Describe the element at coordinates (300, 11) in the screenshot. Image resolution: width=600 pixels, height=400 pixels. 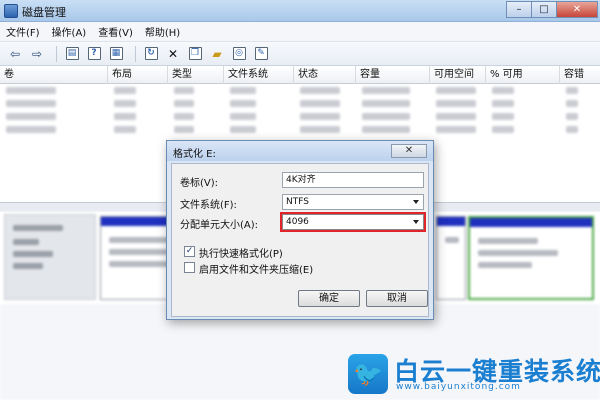
I see `title-bar: 磁盘管理 – □ ✕` at that location.